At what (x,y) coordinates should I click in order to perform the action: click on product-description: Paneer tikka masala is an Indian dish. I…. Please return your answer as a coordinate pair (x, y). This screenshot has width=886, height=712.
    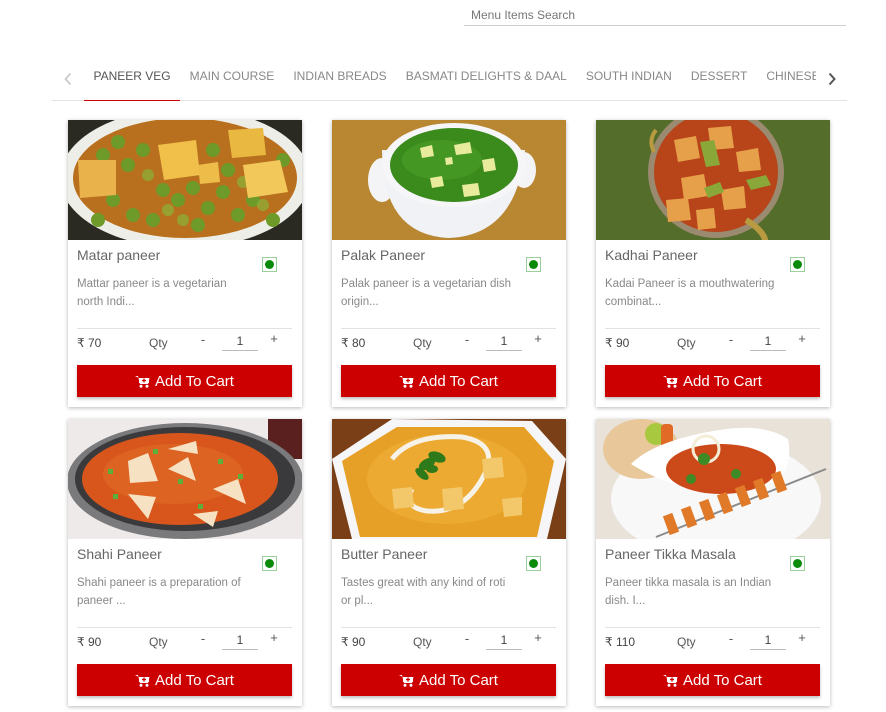
    Looking at the image, I should click on (688, 592).